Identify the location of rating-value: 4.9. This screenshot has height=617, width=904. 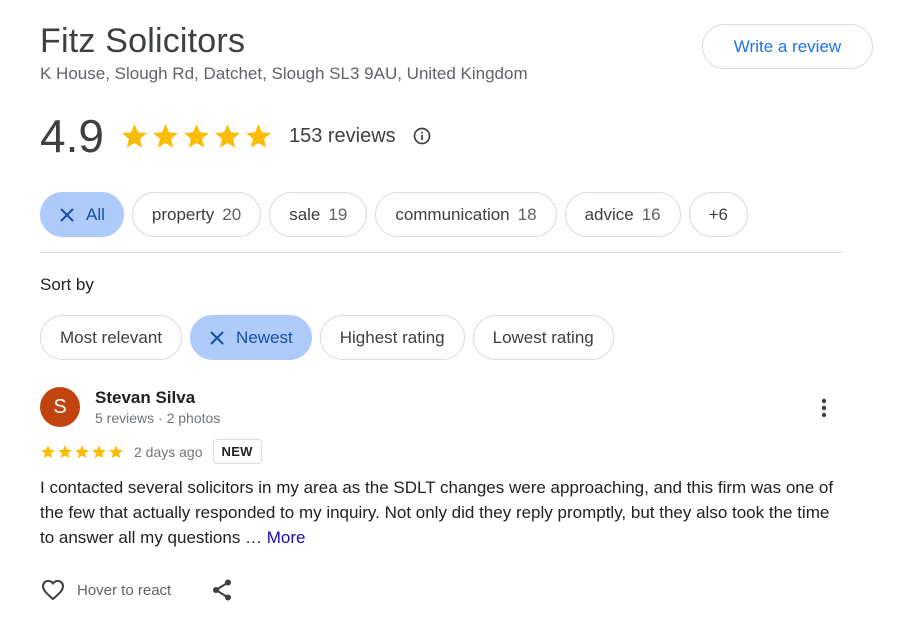
(72, 136).